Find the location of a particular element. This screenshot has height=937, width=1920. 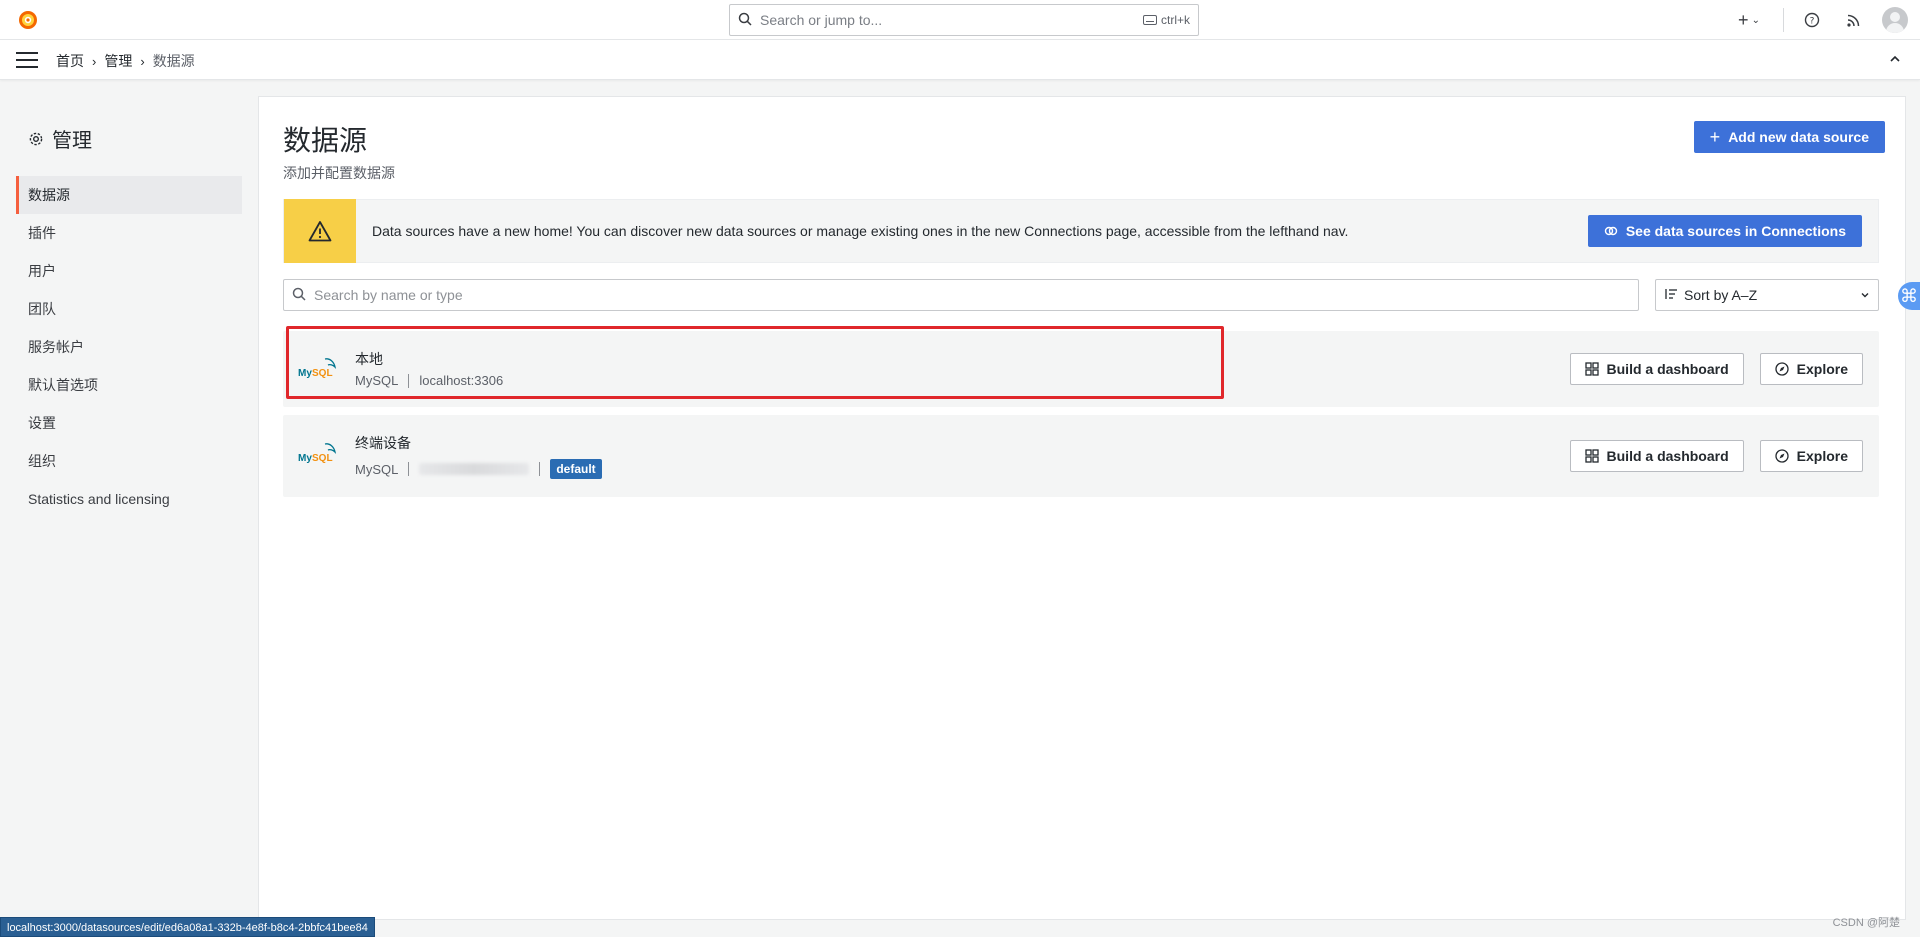

sort-select: Sort by A–Z is located at coordinates (1767, 295).